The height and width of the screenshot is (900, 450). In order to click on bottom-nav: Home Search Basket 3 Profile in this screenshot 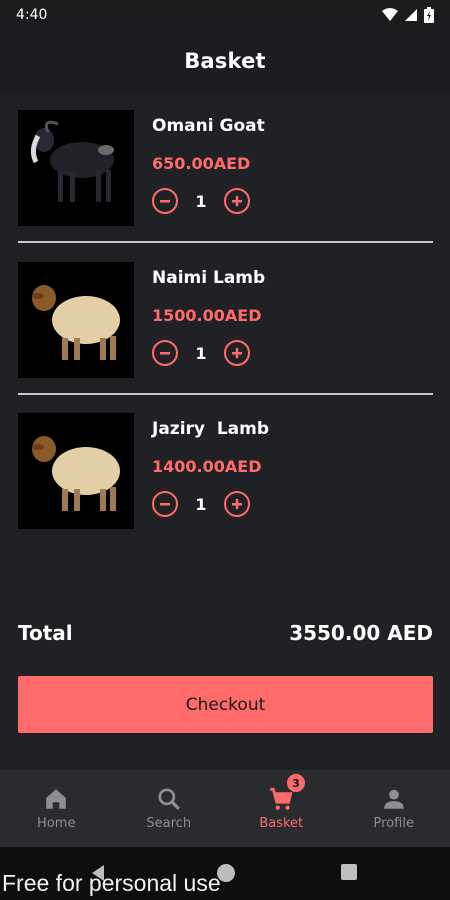, I will do `click(225, 808)`.